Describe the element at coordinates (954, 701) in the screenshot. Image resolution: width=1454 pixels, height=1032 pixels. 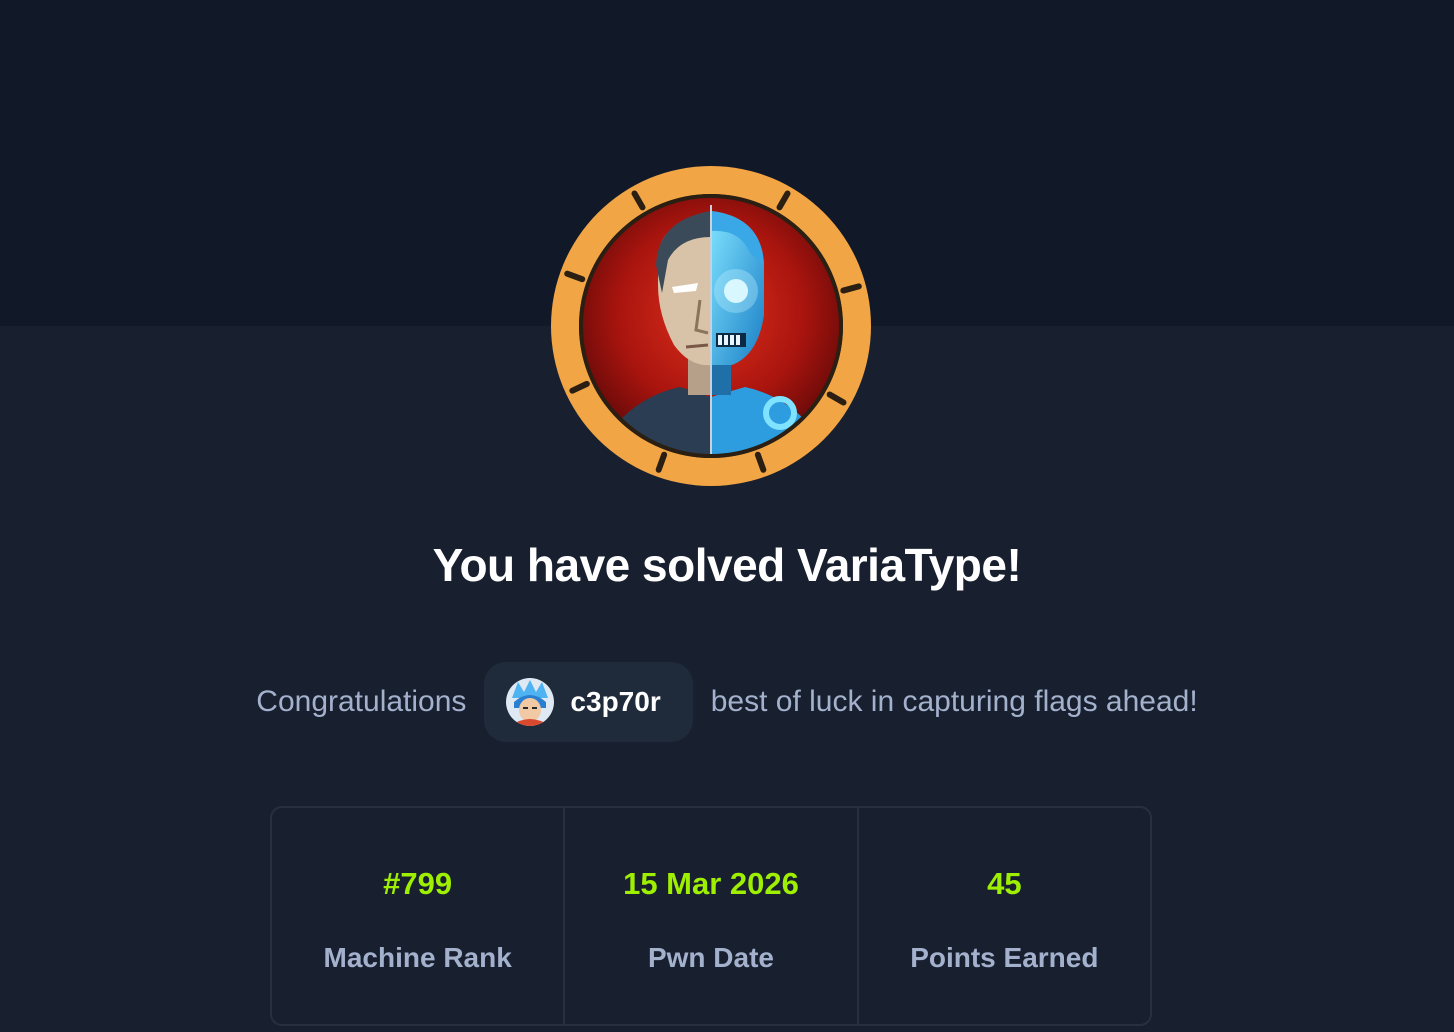
I see `congrats-suffix: best of luck in capturing flags ahead!` at that location.